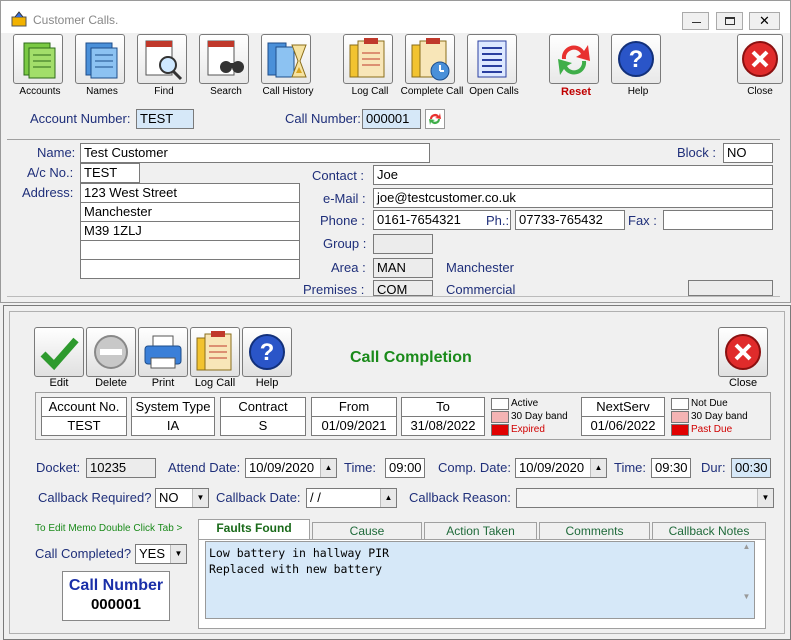 Image resolution: width=791 pixels, height=640 pixels. I want to click on call-completed-select: YES ▼, so click(161, 554).